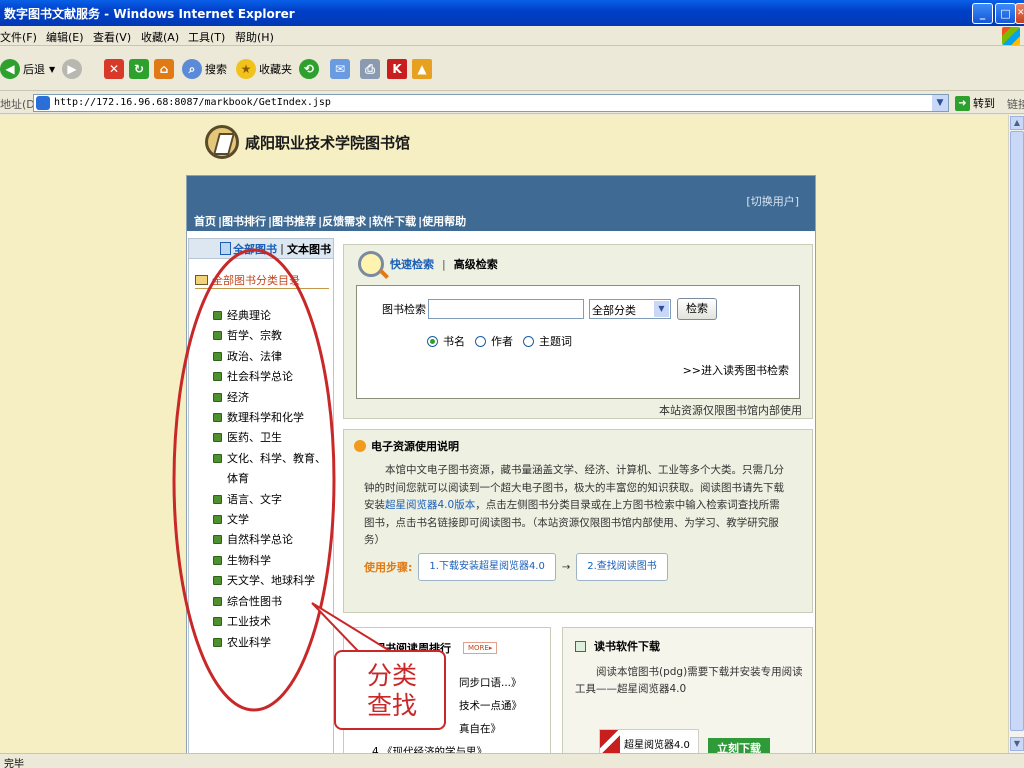 The height and width of the screenshot is (768, 1024). I want to click on extension-tool-button: ▲, so click(423, 69).